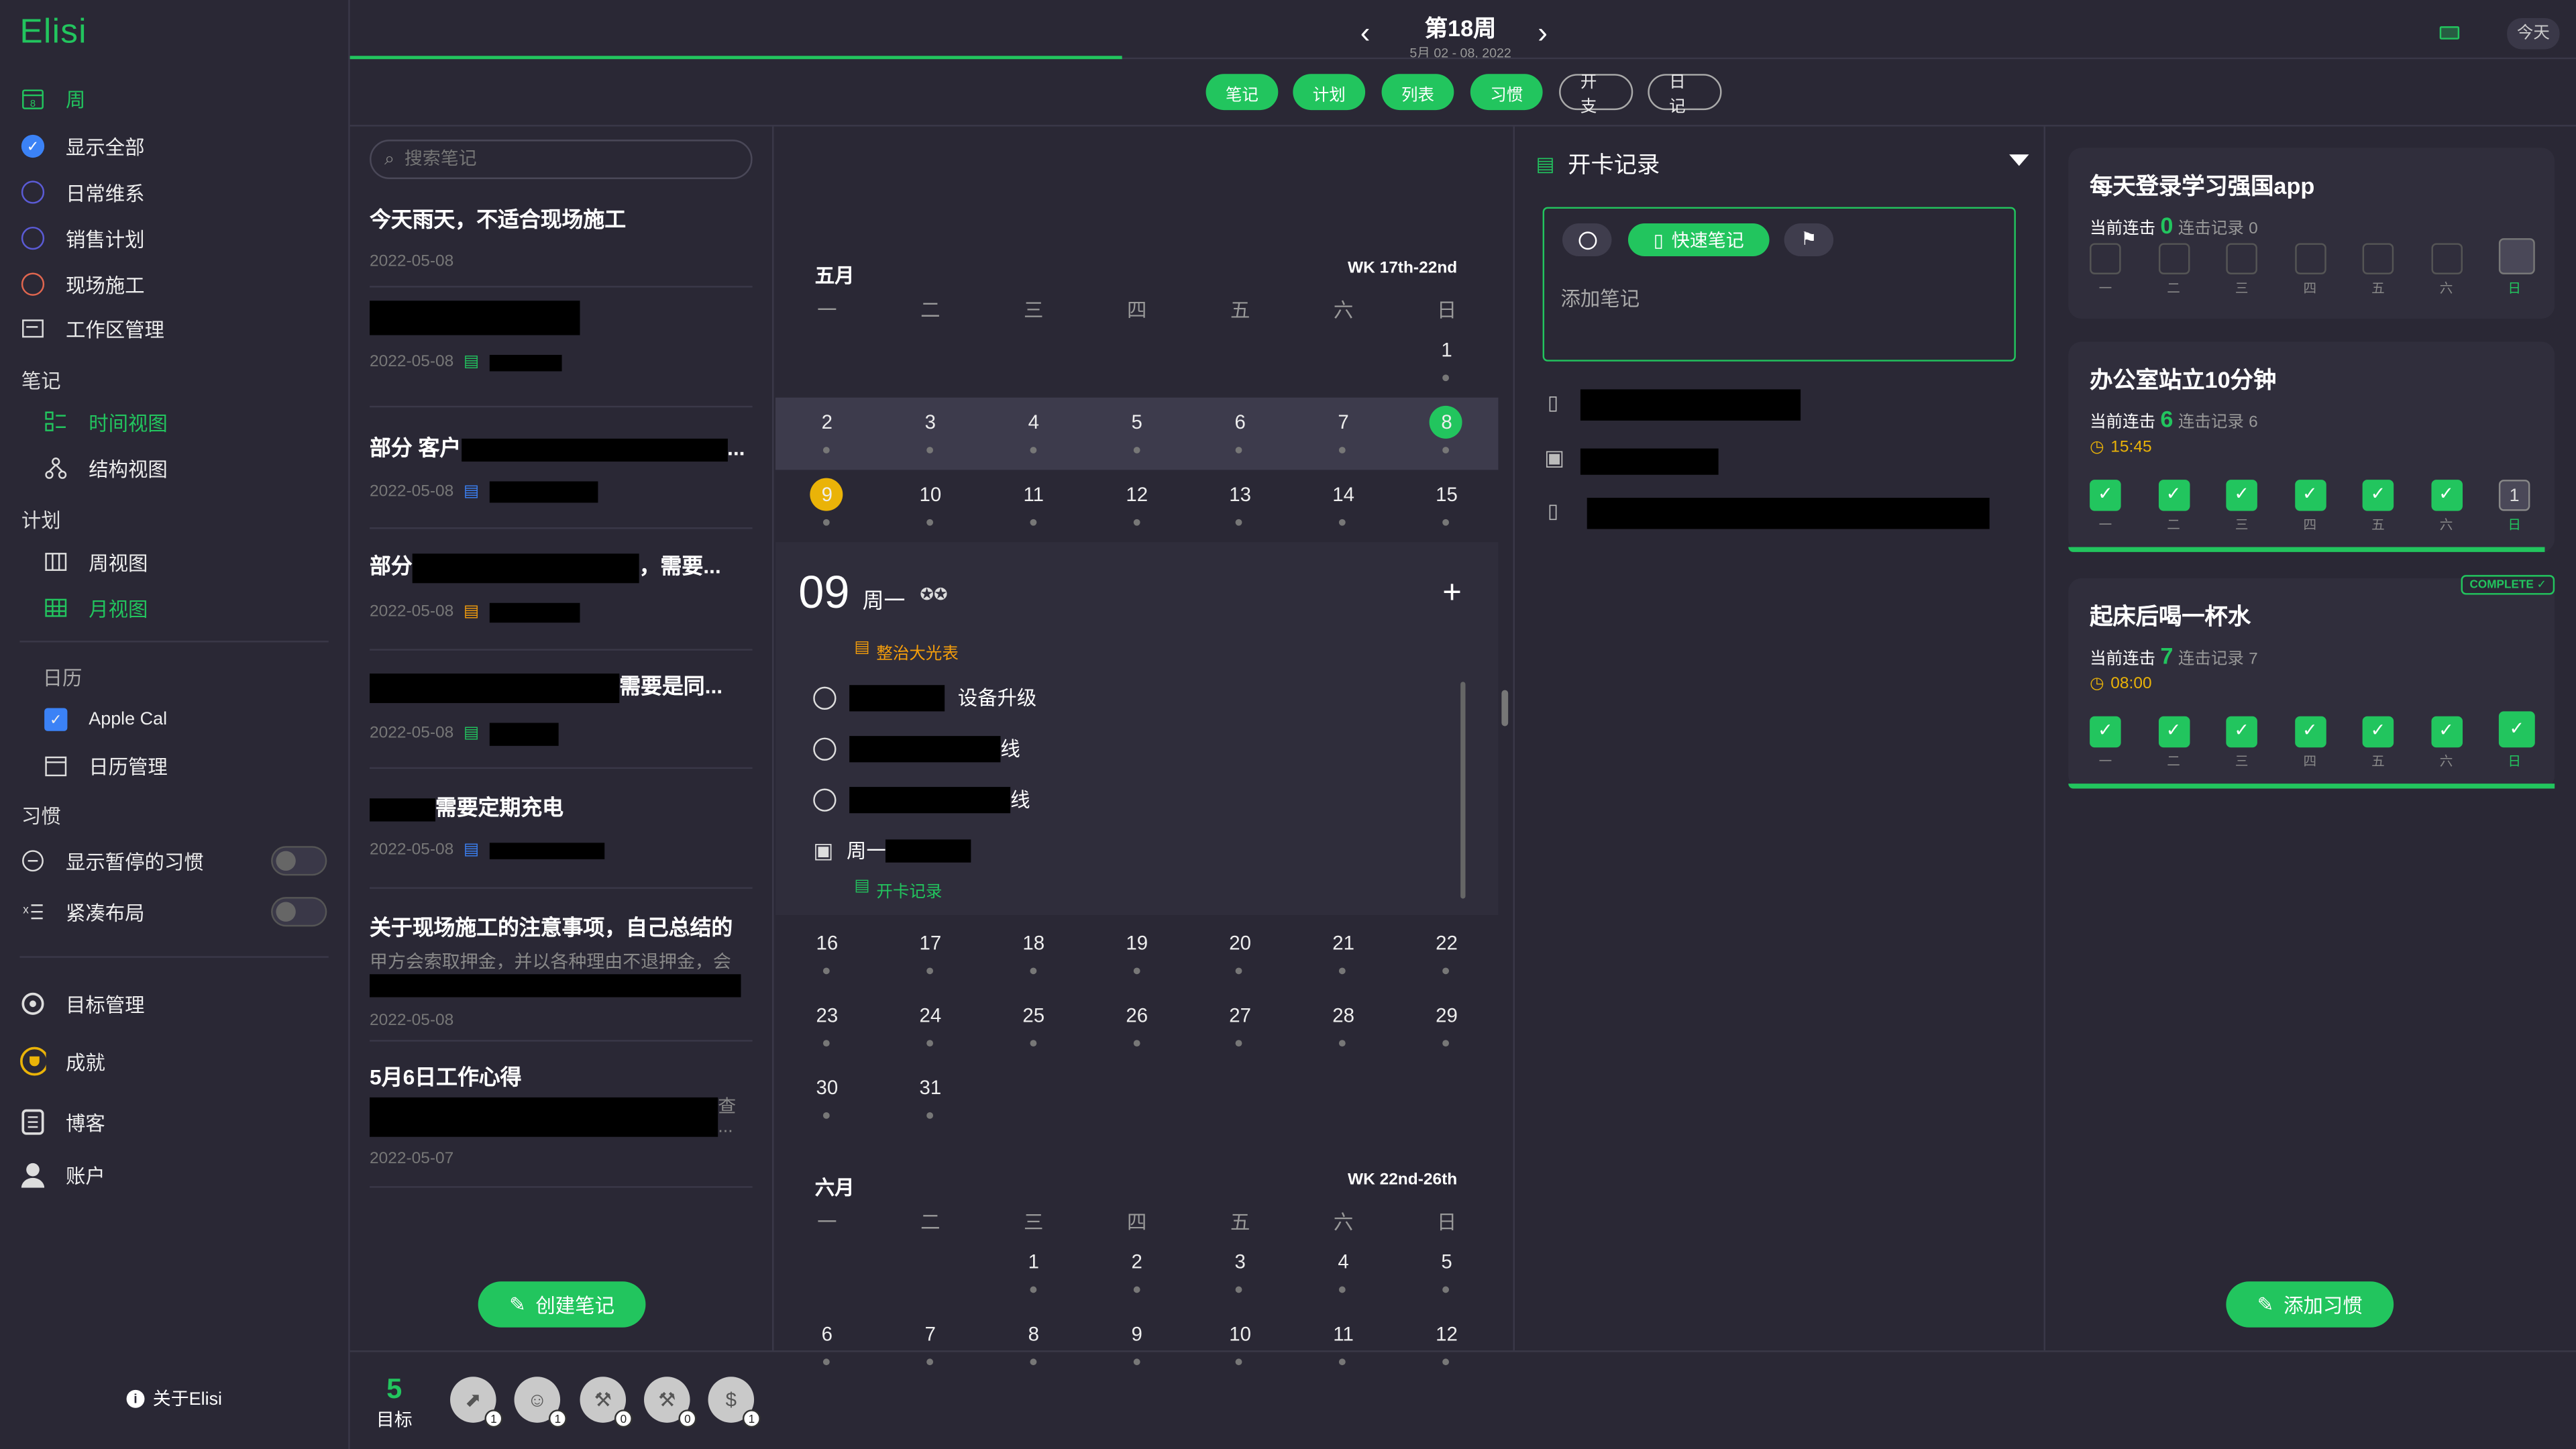 This screenshot has height=1449, width=2576. Describe the element at coordinates (299, 861) in the screenshot. I see `show-paused-toggle` at that location.